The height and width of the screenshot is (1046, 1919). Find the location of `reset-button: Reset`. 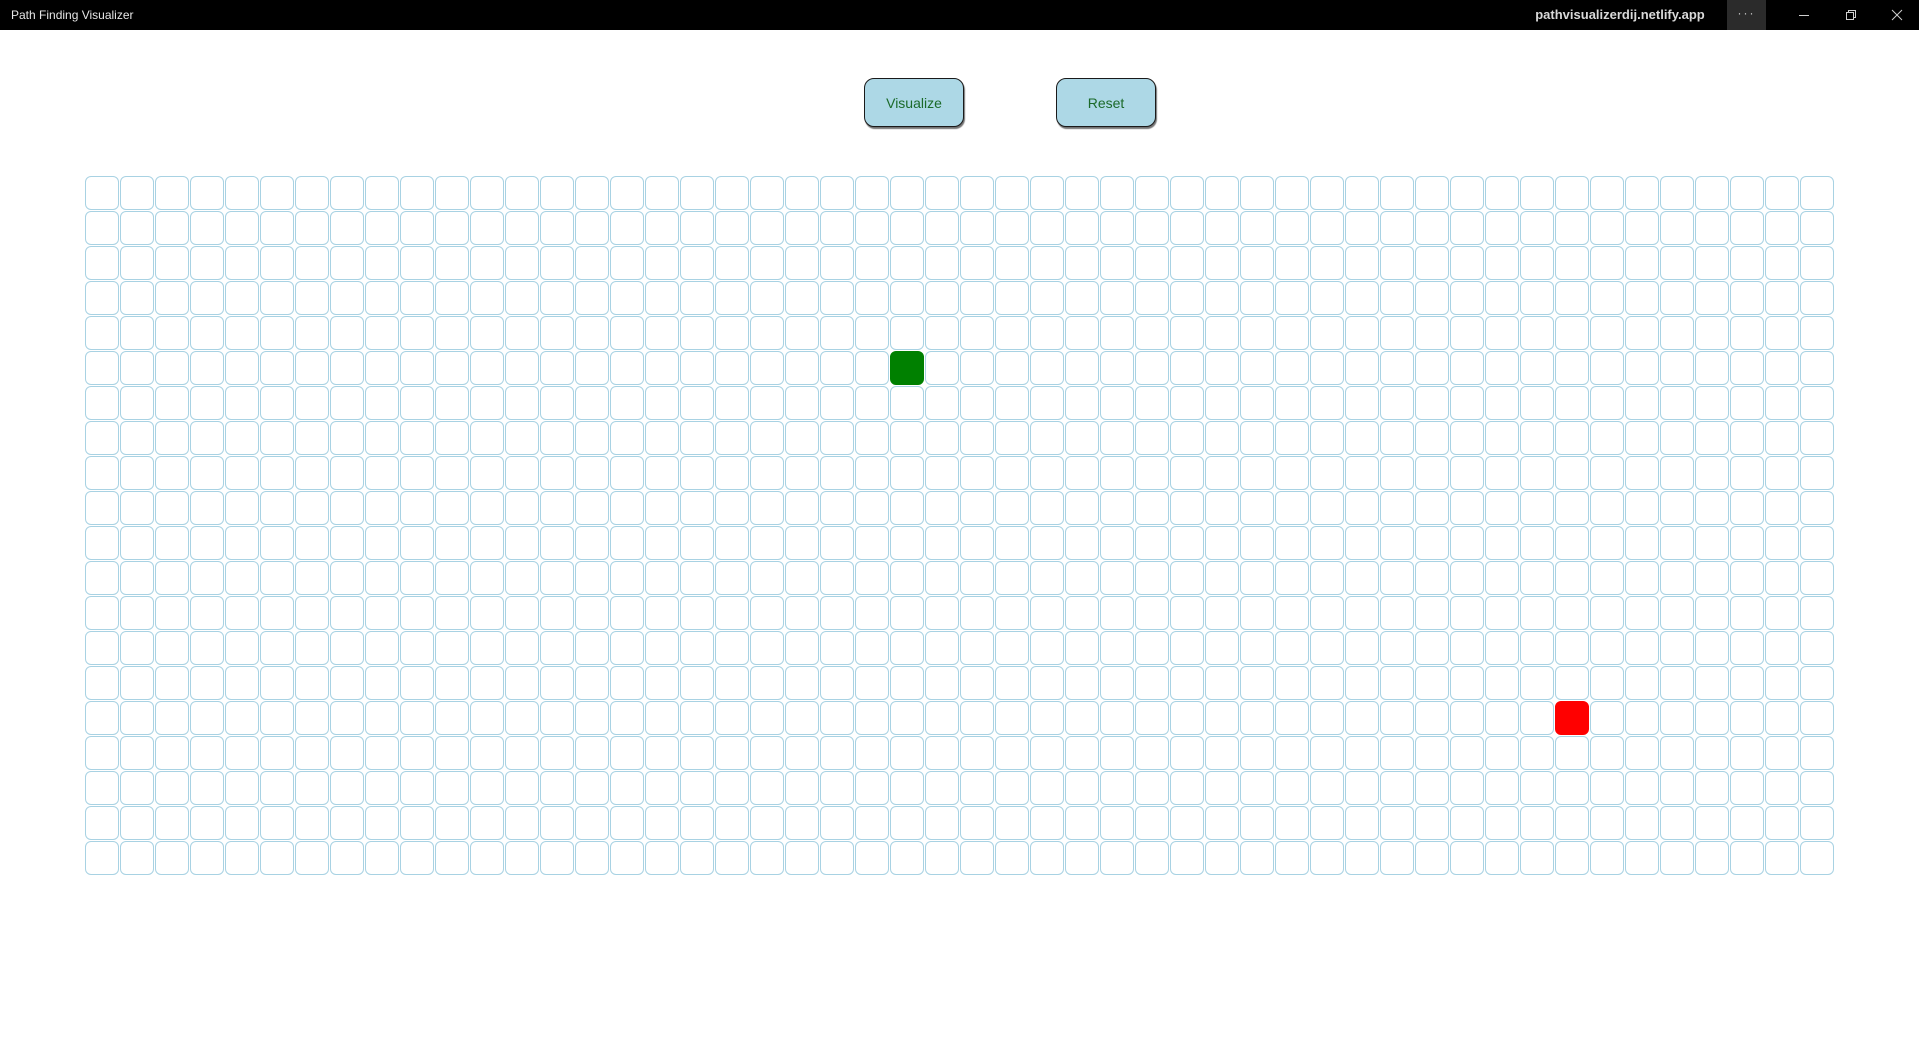

reset-button: Reset is located at coordinates (1106, 102).